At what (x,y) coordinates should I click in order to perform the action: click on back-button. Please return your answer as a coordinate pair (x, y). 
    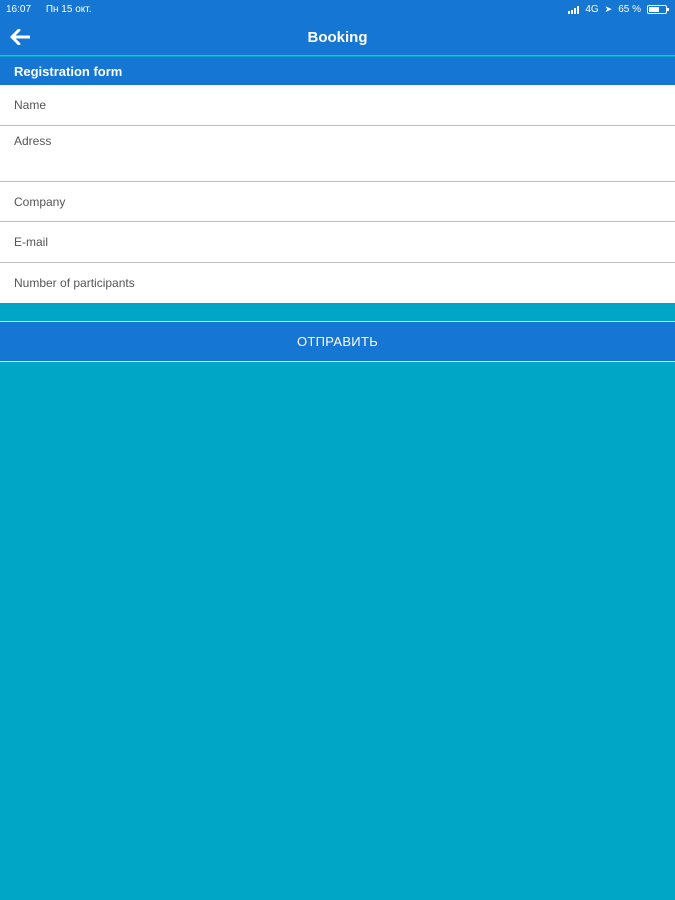
    Looking at the image, I should click on (20, 37).